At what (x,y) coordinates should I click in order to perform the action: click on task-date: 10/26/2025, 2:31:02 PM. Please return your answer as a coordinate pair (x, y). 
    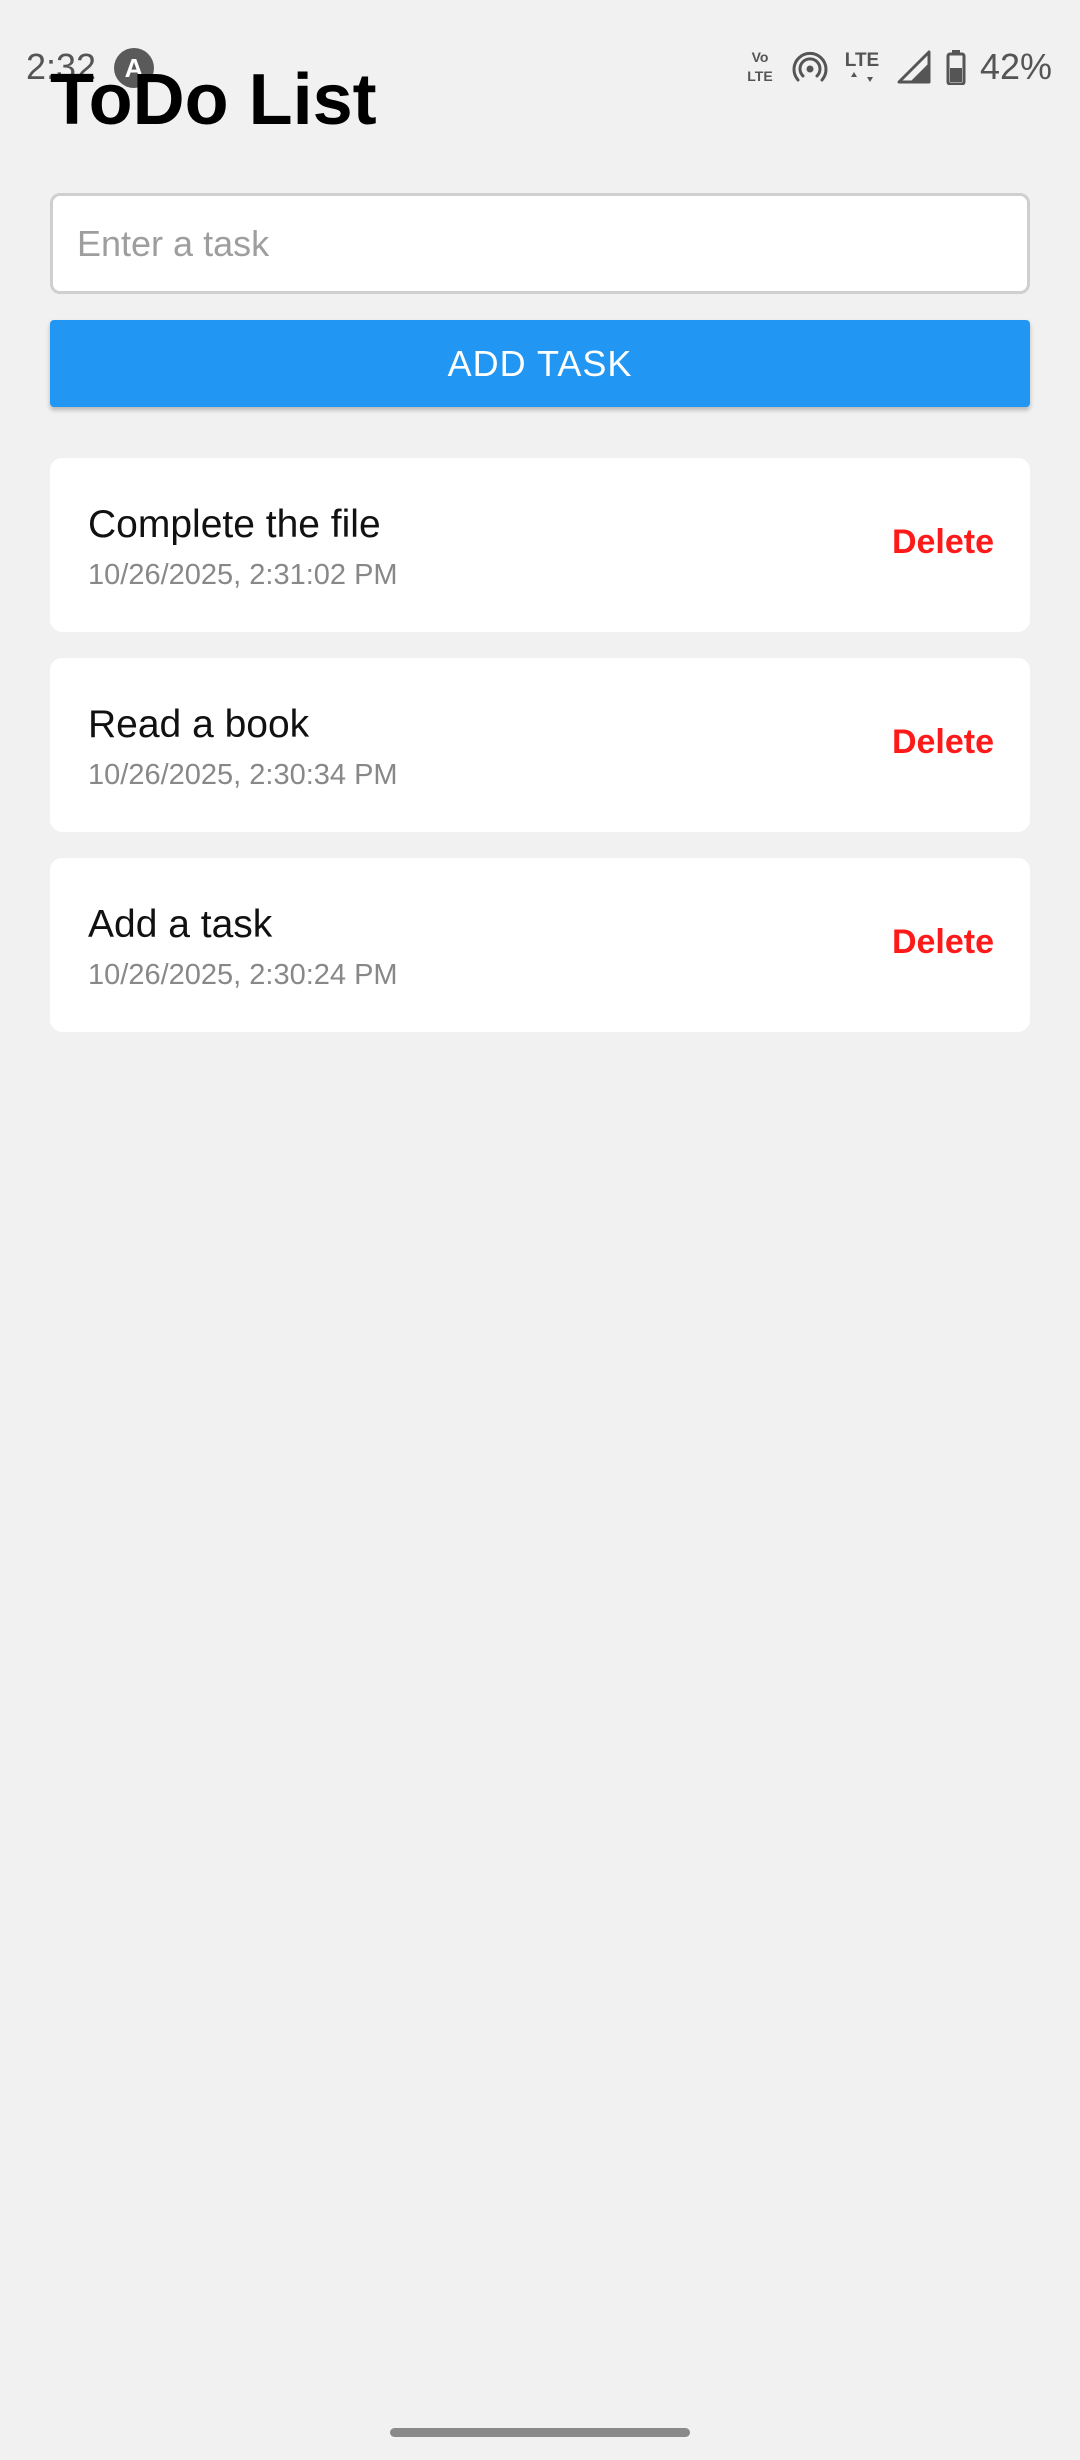
    Looking at the image, I should click on (243, 575).